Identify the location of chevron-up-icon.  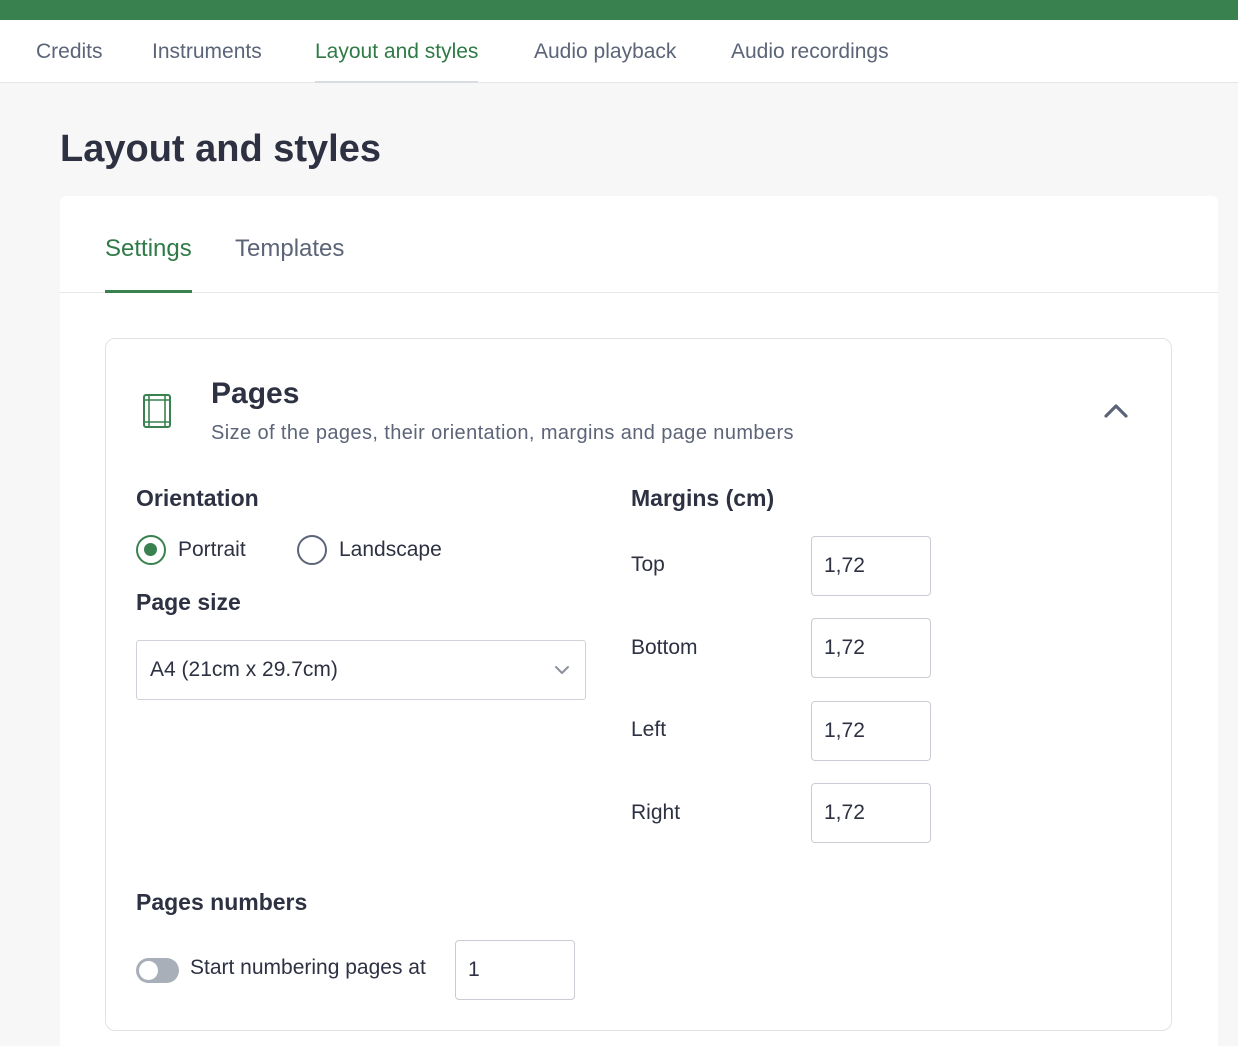
(1116, 411).